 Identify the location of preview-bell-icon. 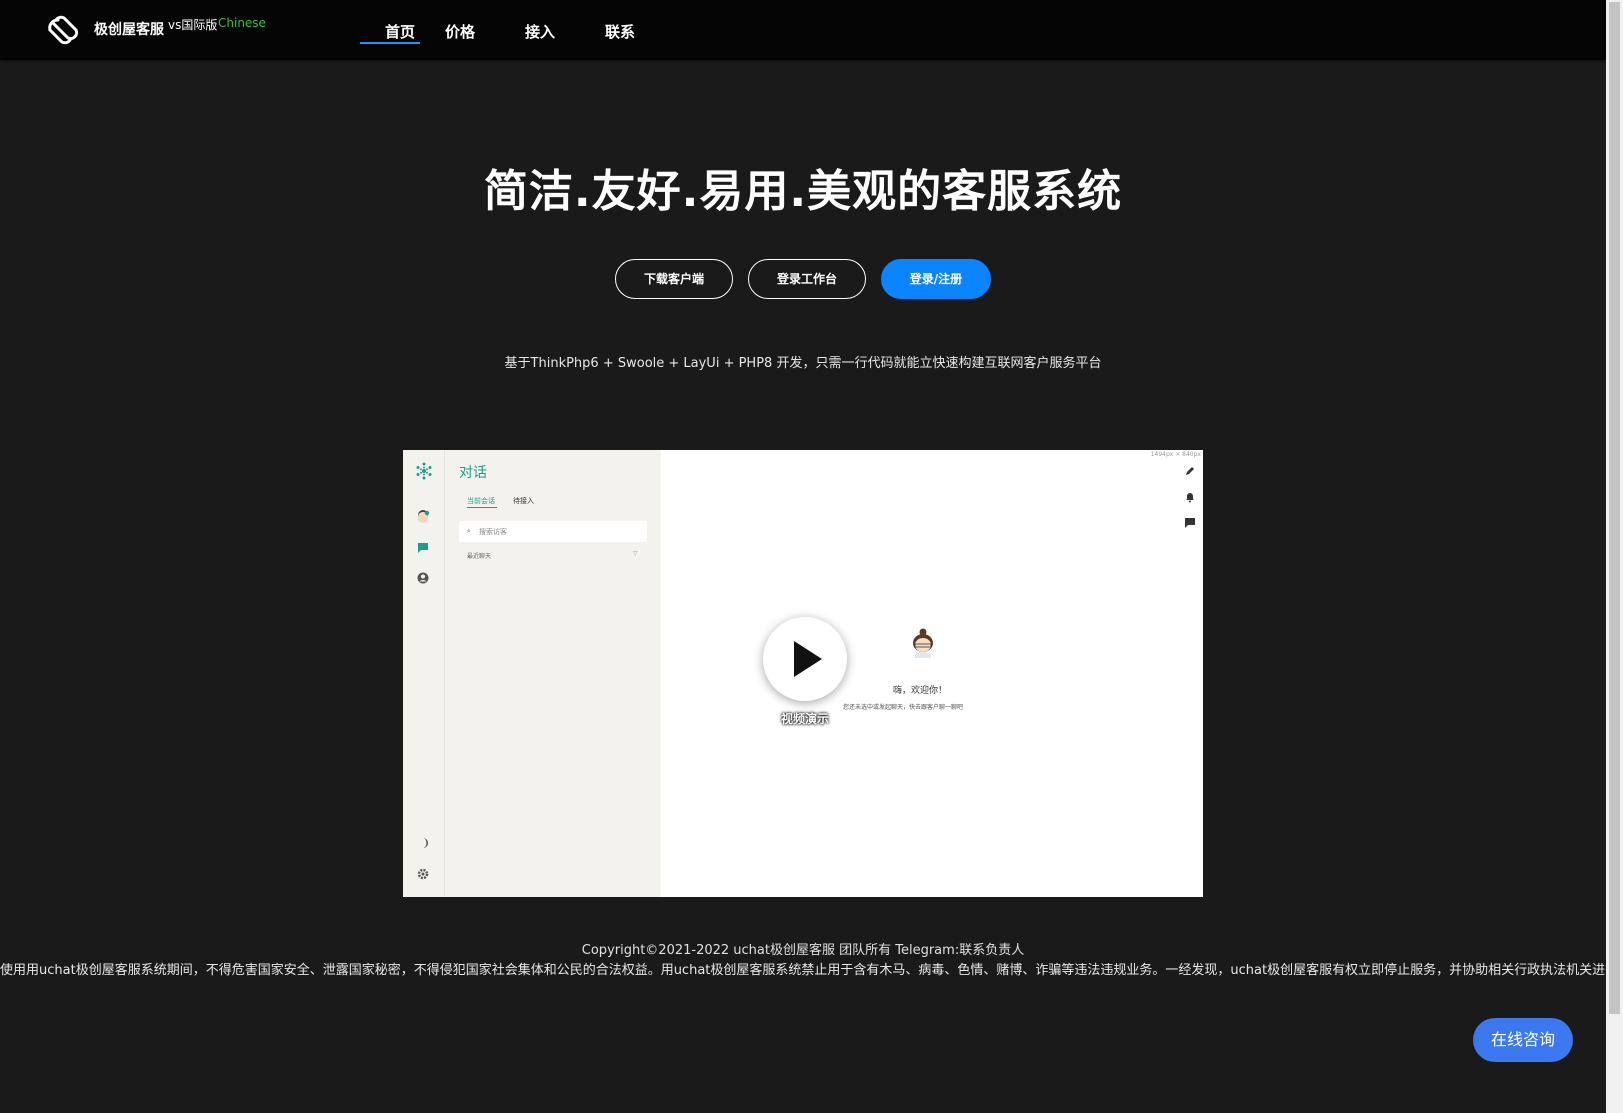
(1190, 498).